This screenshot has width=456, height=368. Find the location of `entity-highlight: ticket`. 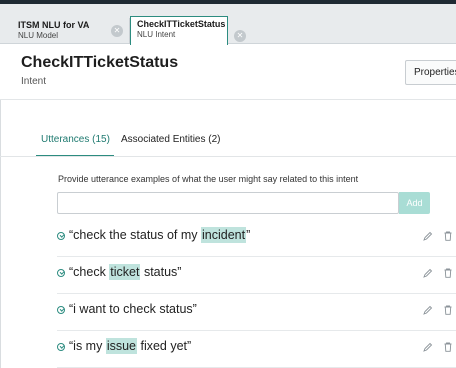

entity-highlight: ticket is located at coordinates (125, 272).